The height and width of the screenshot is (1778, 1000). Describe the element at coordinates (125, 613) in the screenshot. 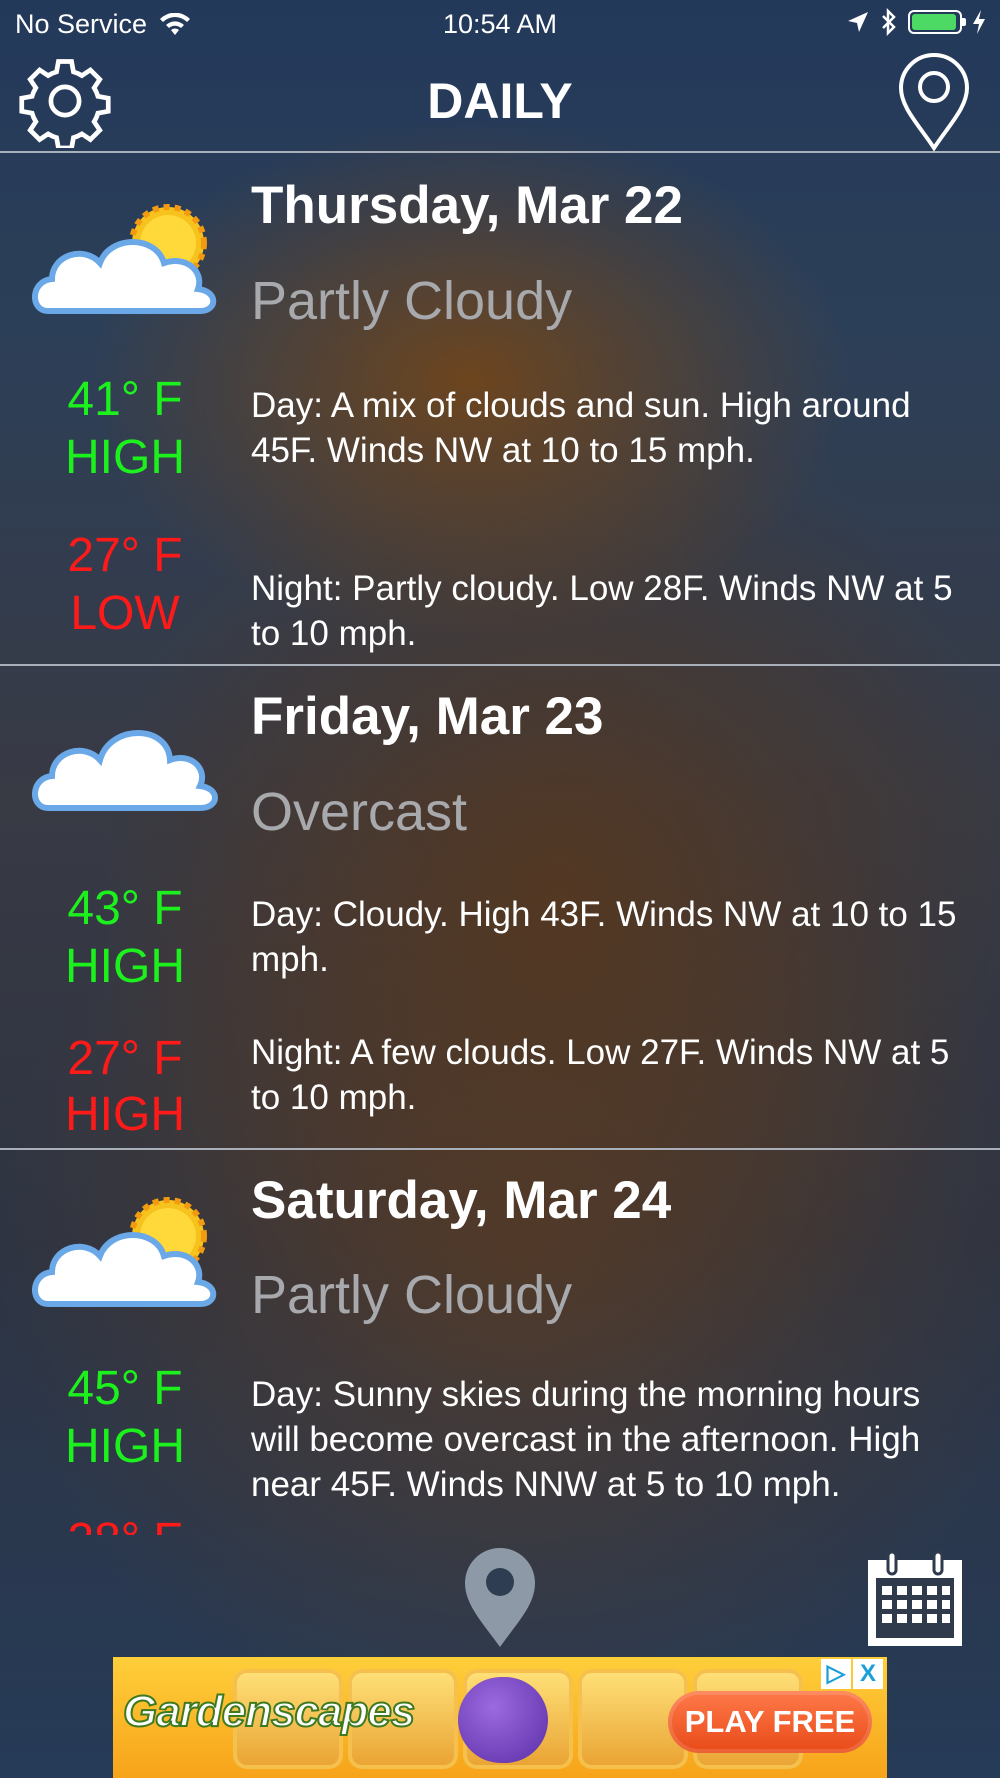

I see `low-label: LOW` at that location.